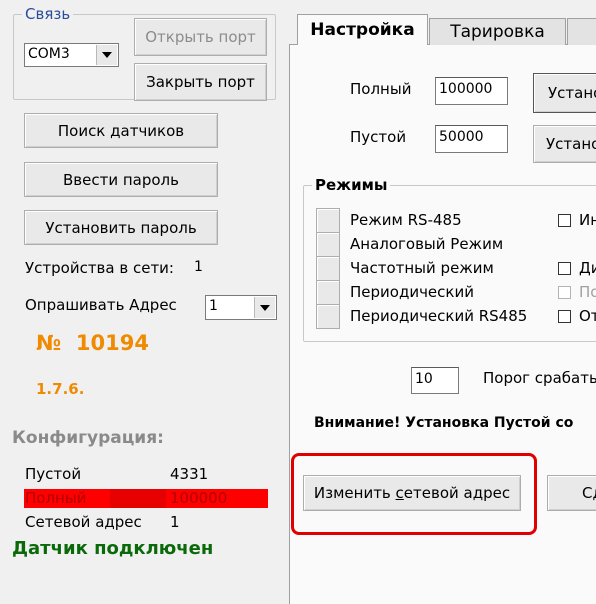 The image size is (596, 604). What do you see at coordinates (200, 37) in the screenshot?
I see `open-port-button: Открыть порт` at bounding box center [200, 37].